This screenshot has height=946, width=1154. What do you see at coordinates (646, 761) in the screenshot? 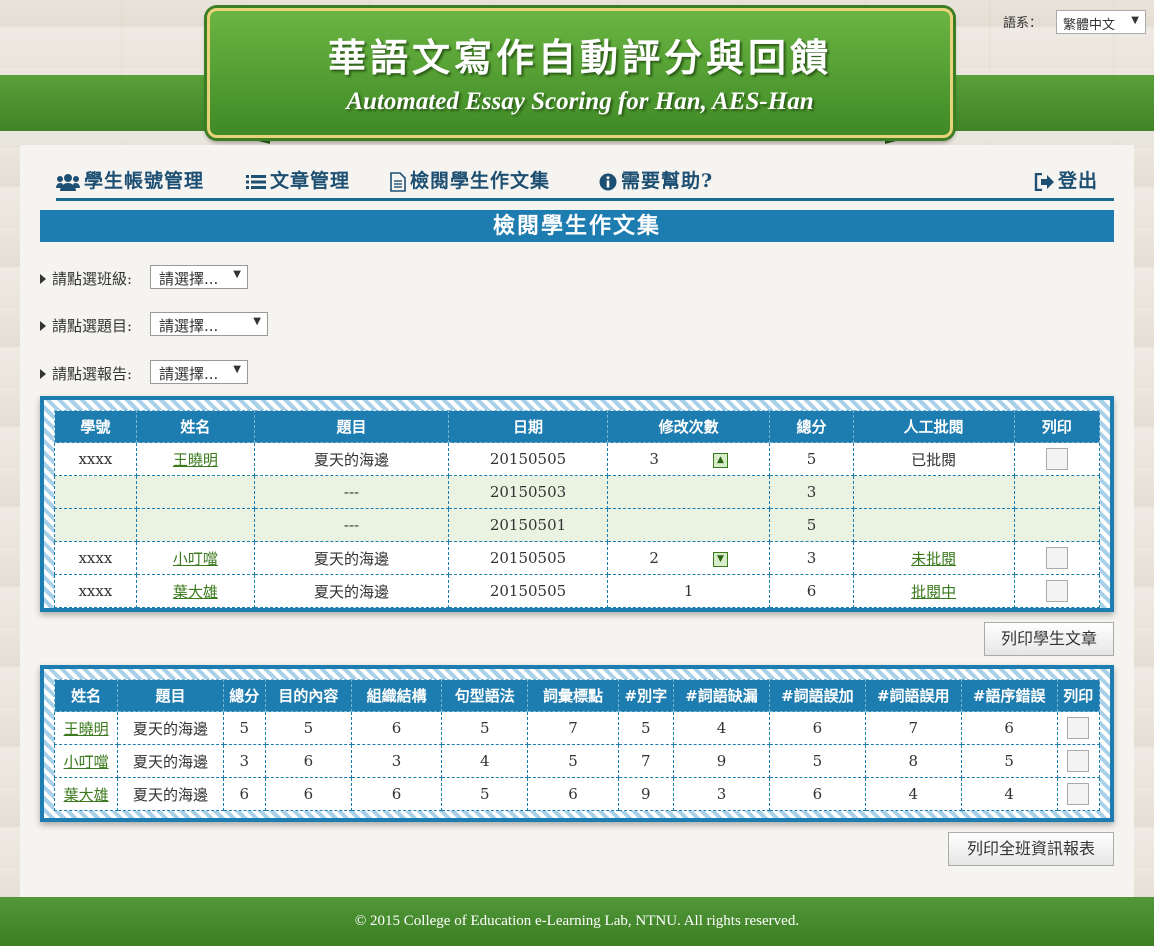
I see `score-value-cell: 7` at bounding box center [646, 761].